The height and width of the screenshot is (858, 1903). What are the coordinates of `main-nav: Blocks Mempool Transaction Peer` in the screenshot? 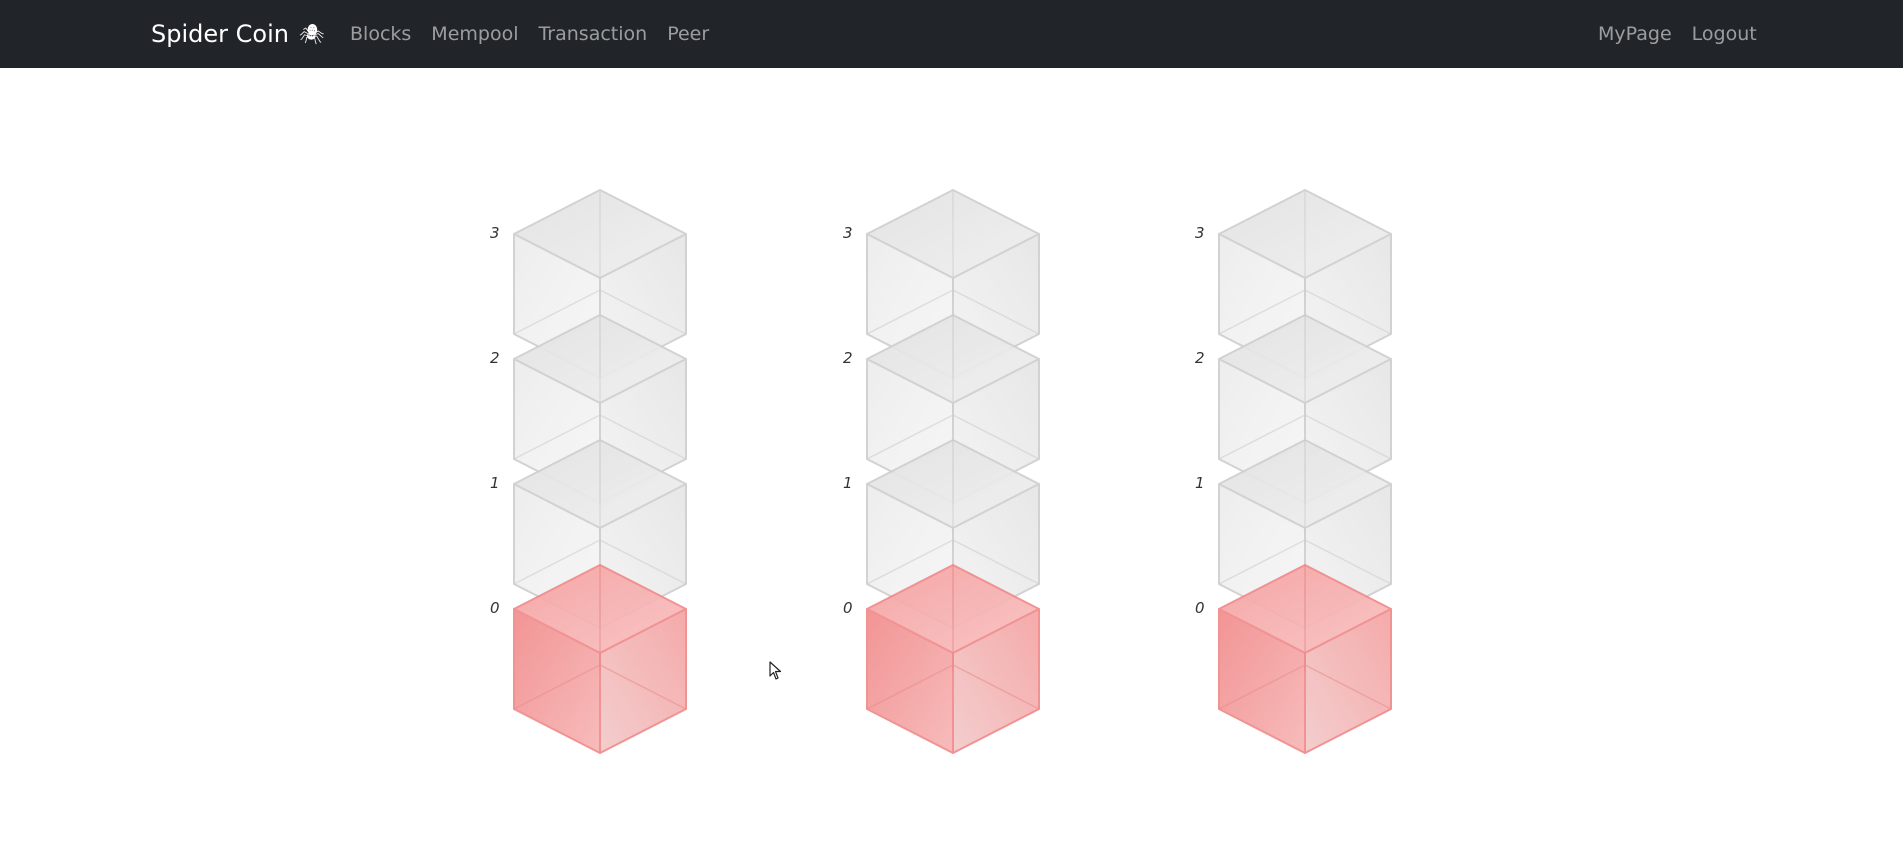 It's located at (529, 34).